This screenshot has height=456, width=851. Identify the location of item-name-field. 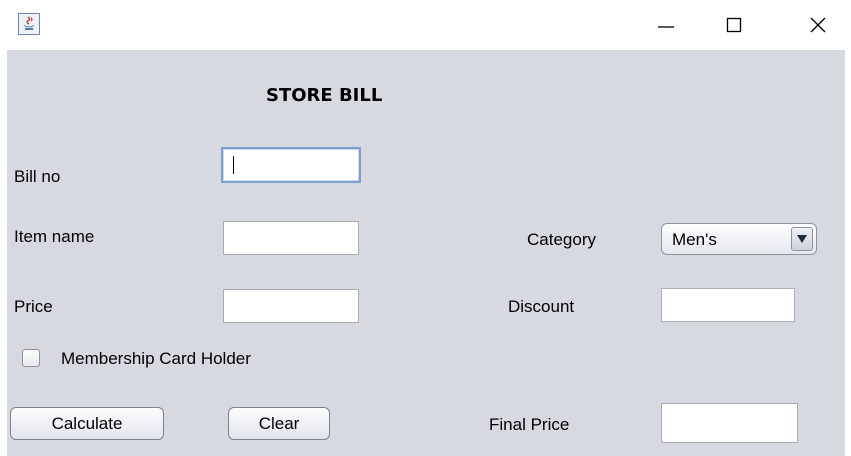
(291, 238).